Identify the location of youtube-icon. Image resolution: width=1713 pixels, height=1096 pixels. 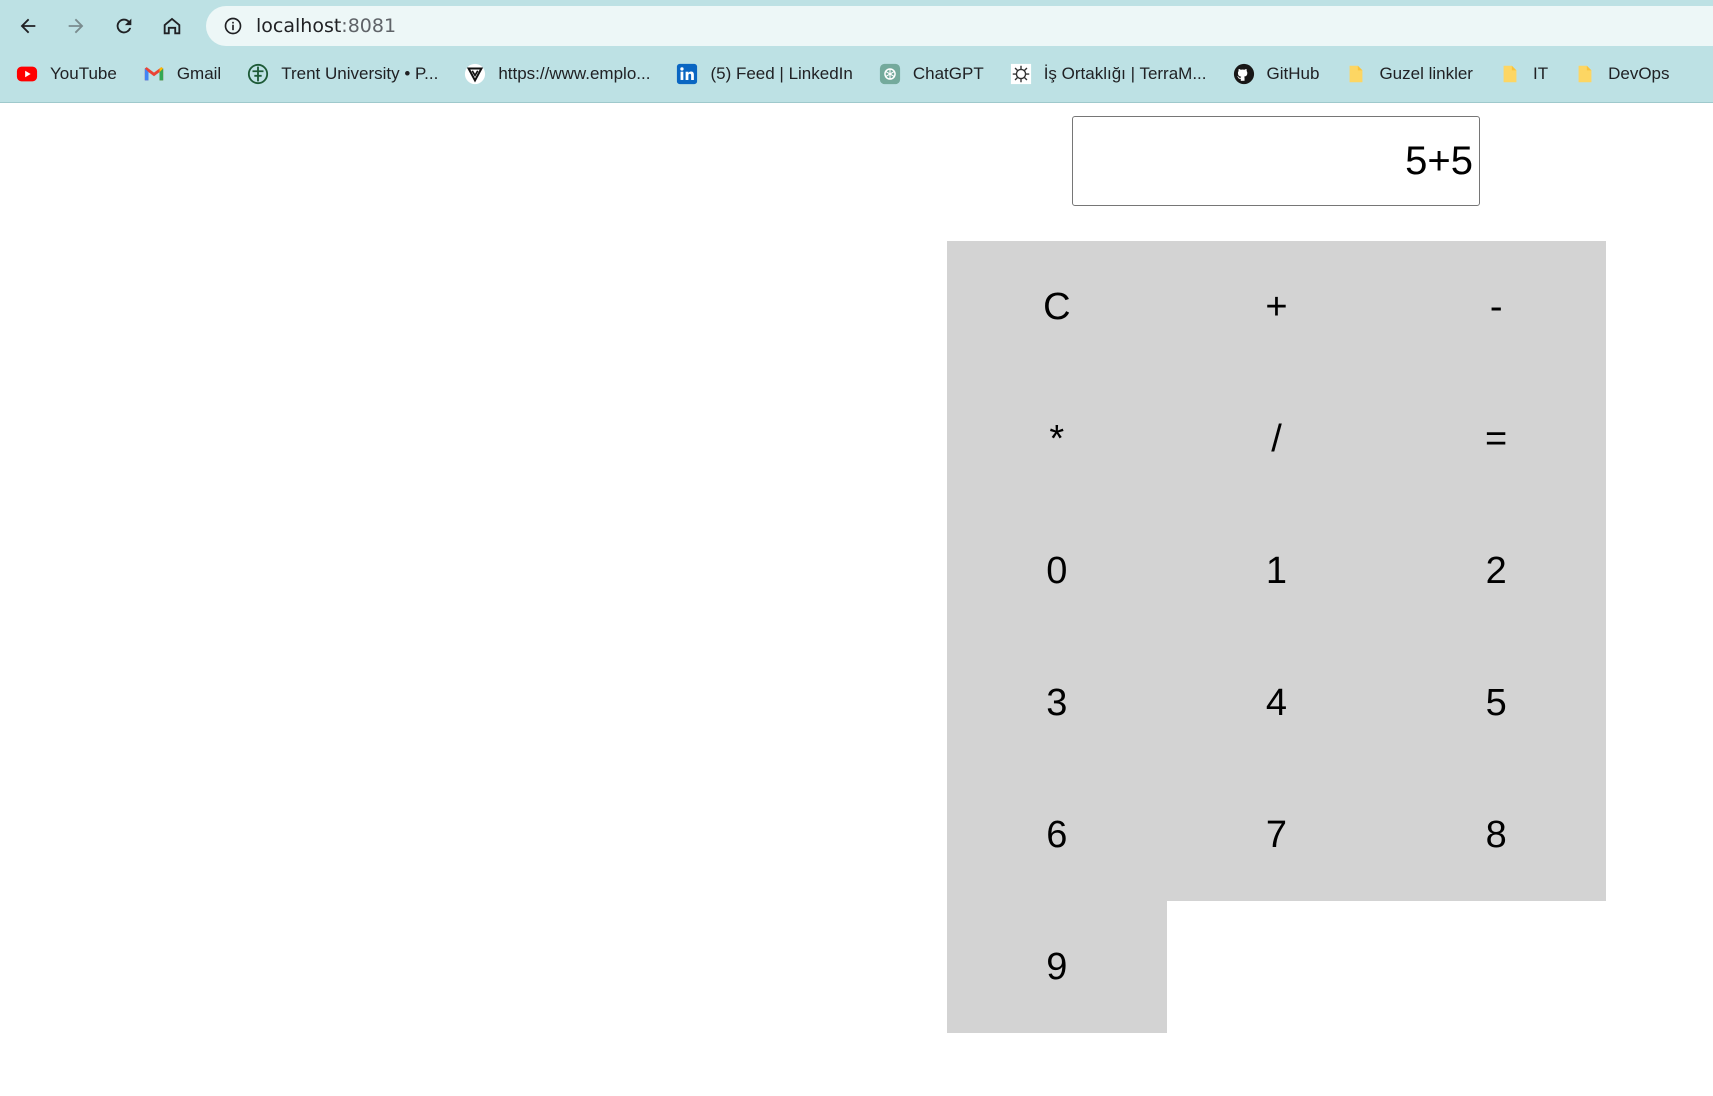
(27, 74).